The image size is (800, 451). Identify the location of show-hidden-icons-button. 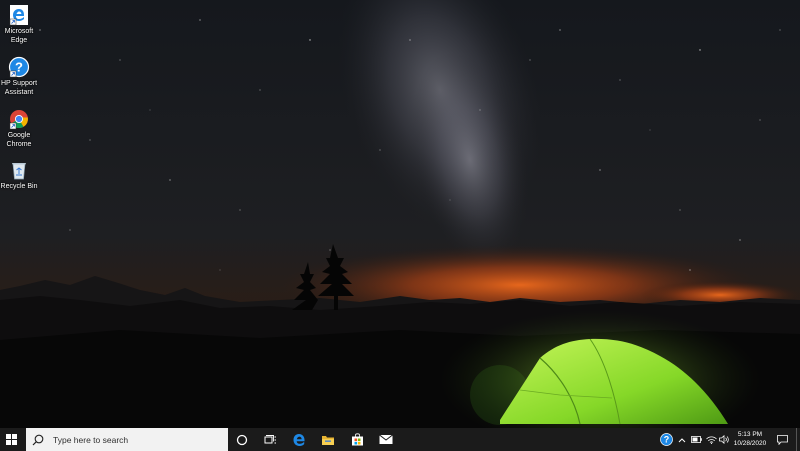
(682, 439).